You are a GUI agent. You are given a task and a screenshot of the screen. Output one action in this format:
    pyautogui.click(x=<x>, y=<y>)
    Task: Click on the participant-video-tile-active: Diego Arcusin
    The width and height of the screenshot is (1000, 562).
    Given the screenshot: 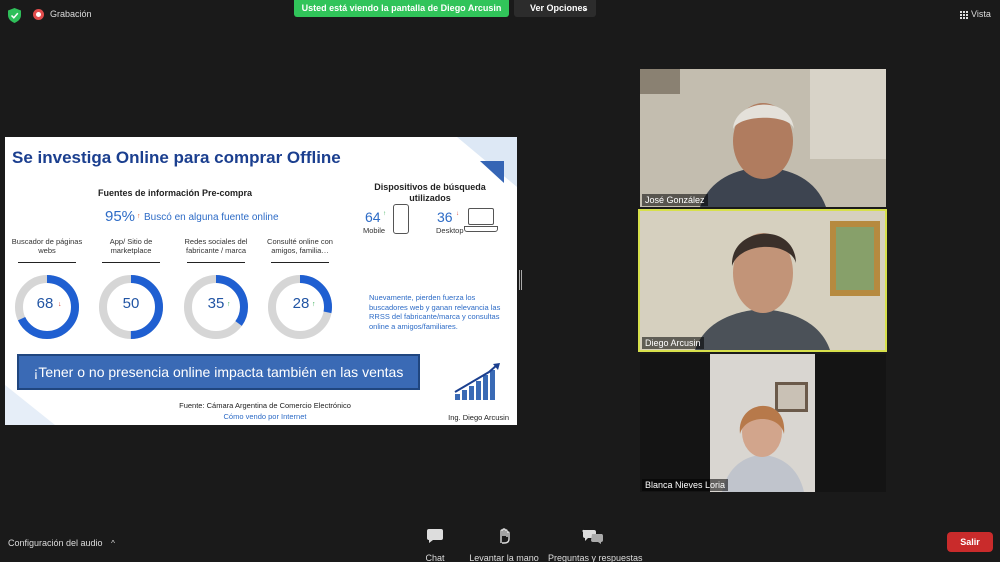 What is the action you would take?
    pyautogui.click(x=762, y=280)
    